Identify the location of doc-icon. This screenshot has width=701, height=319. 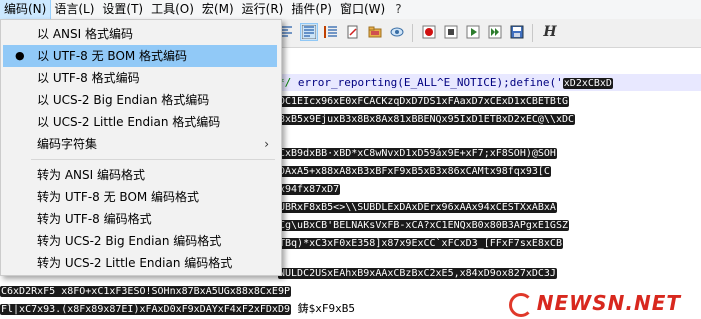
(353, 32).